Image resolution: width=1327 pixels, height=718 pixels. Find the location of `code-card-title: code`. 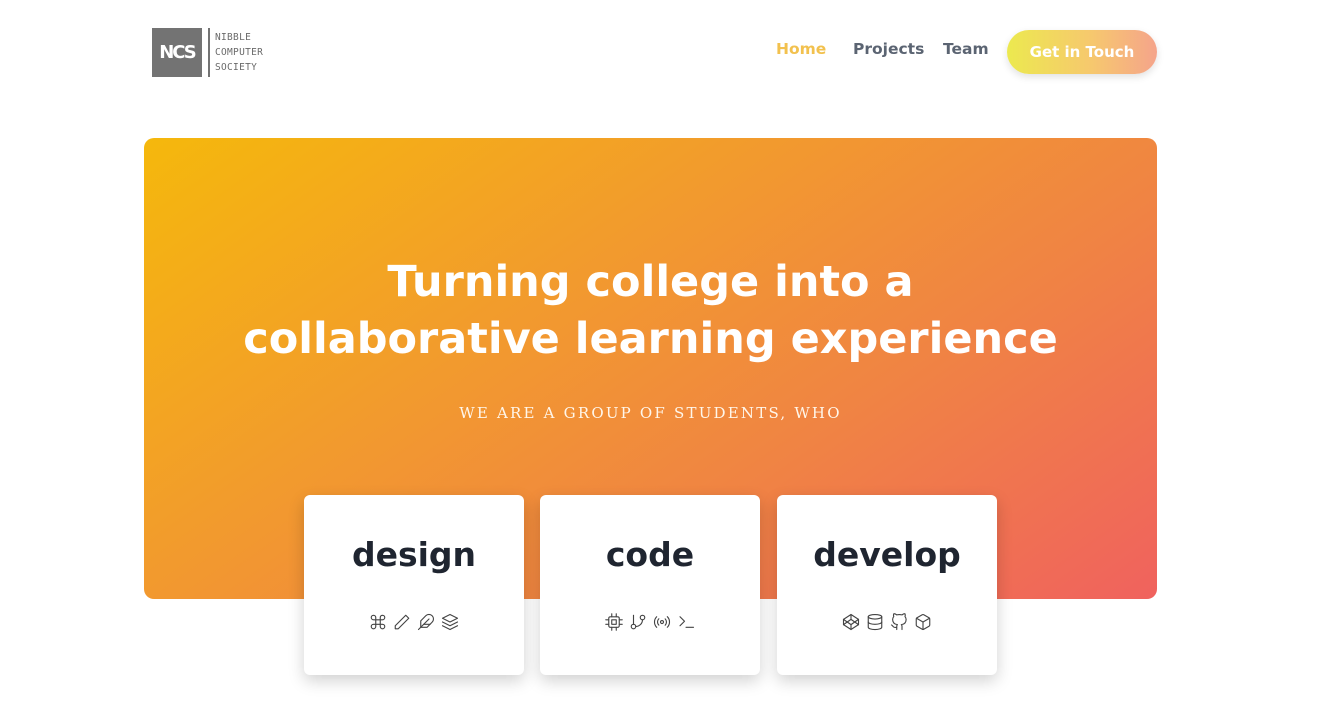

code-card-title: code is located at coordinates (650, 554).